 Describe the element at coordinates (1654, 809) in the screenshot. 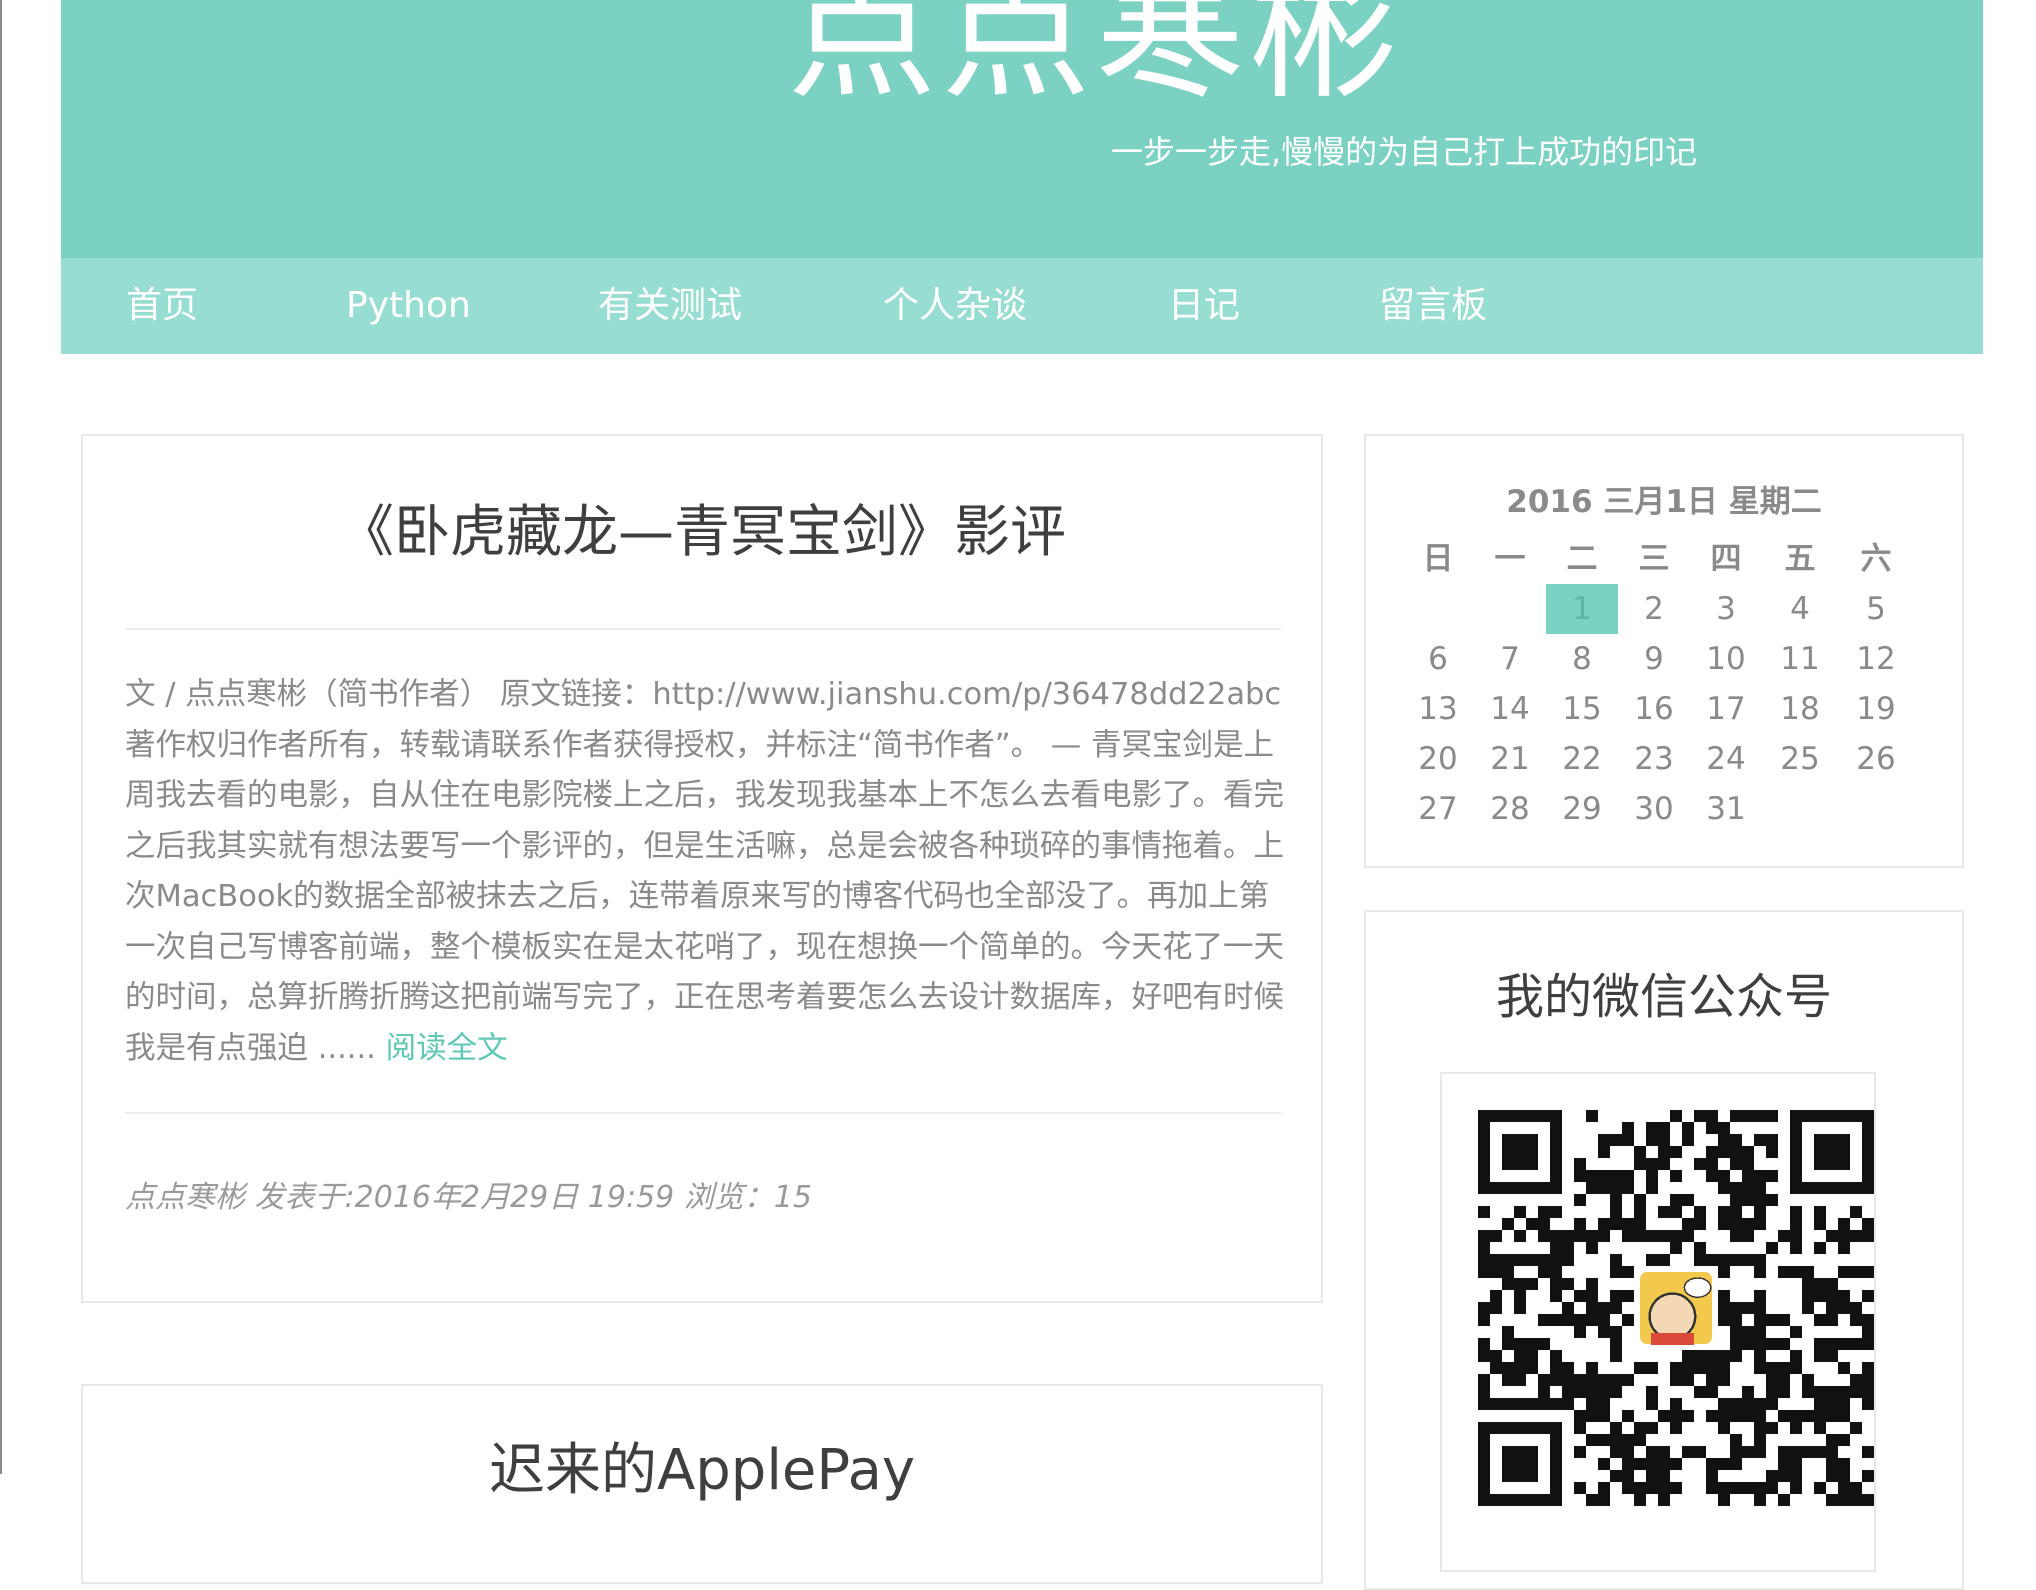

I see `calendar-day: 30` at that location.